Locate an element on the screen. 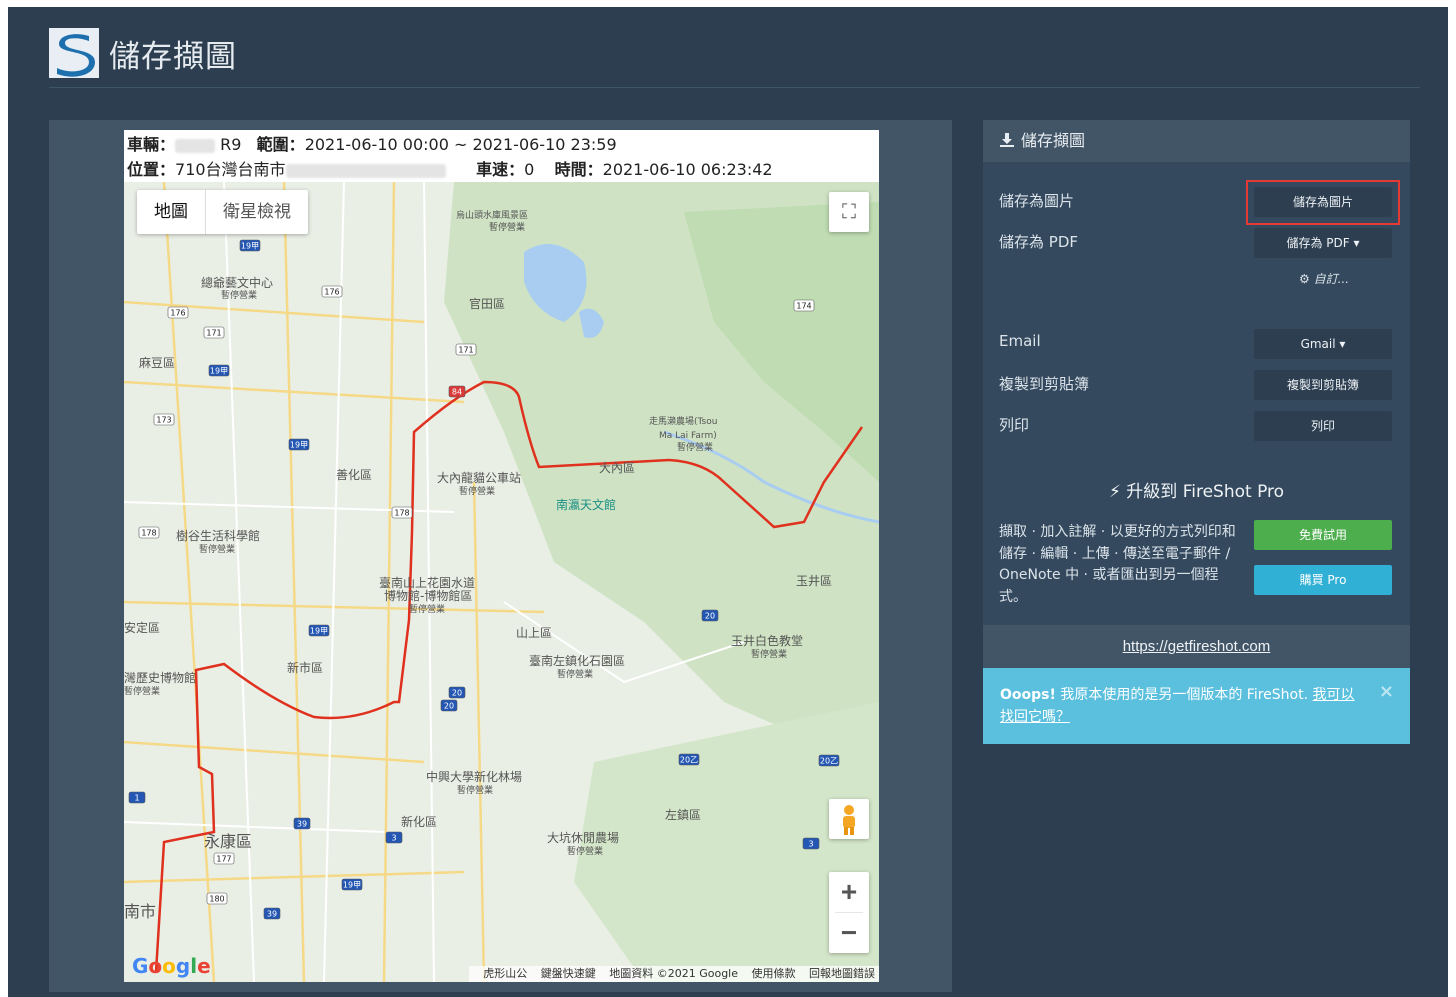 This screenshot has width=1456, height=997. map-place-label: 官田區 is located at coordinates (487, 303).